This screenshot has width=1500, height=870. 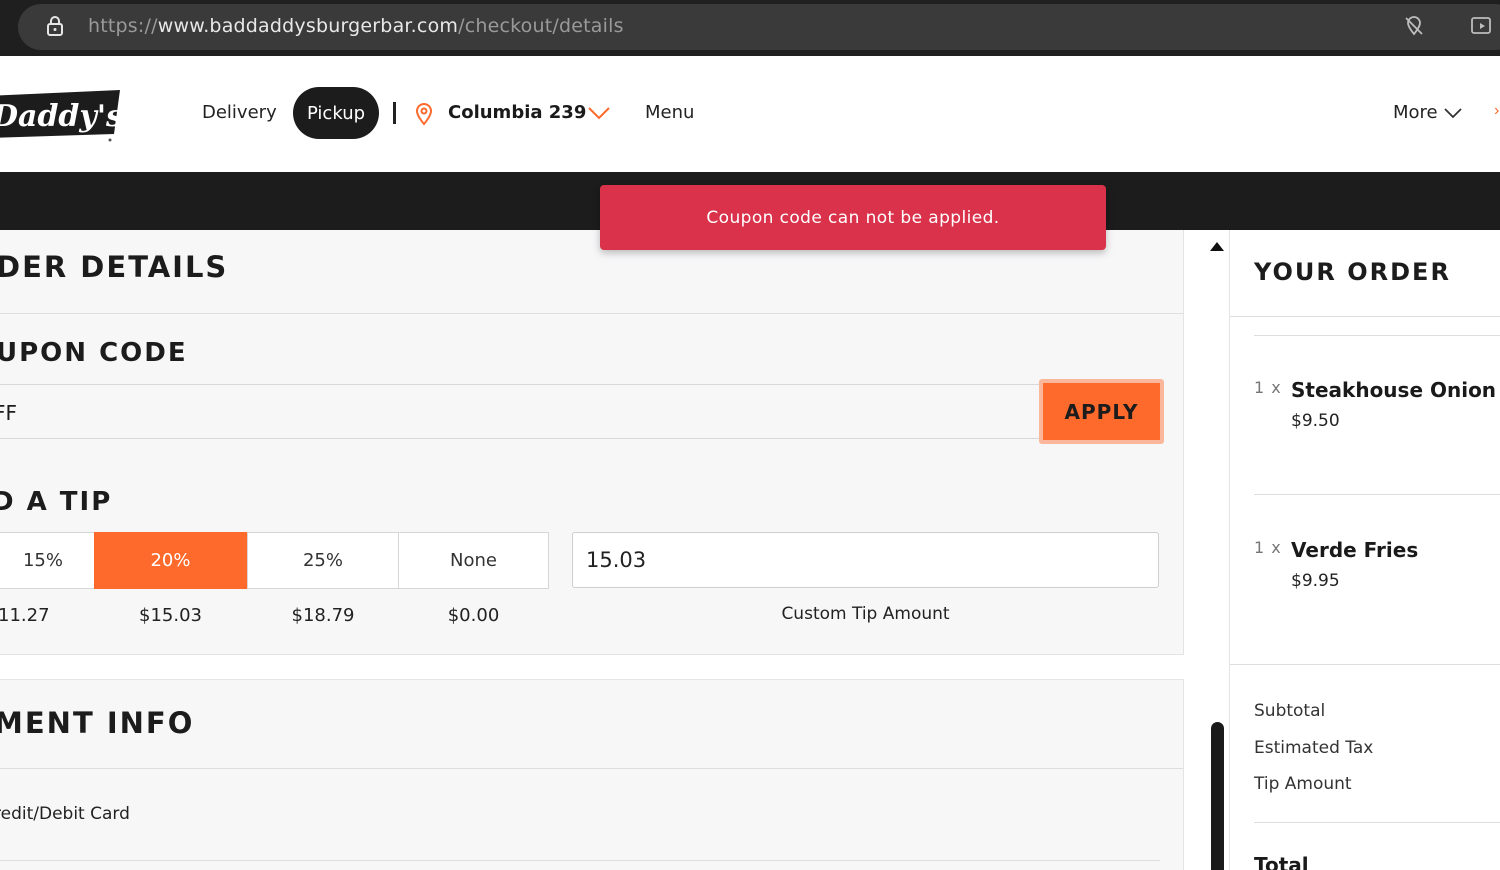 I want to click on lock-icon, so click(x=55, y=26).